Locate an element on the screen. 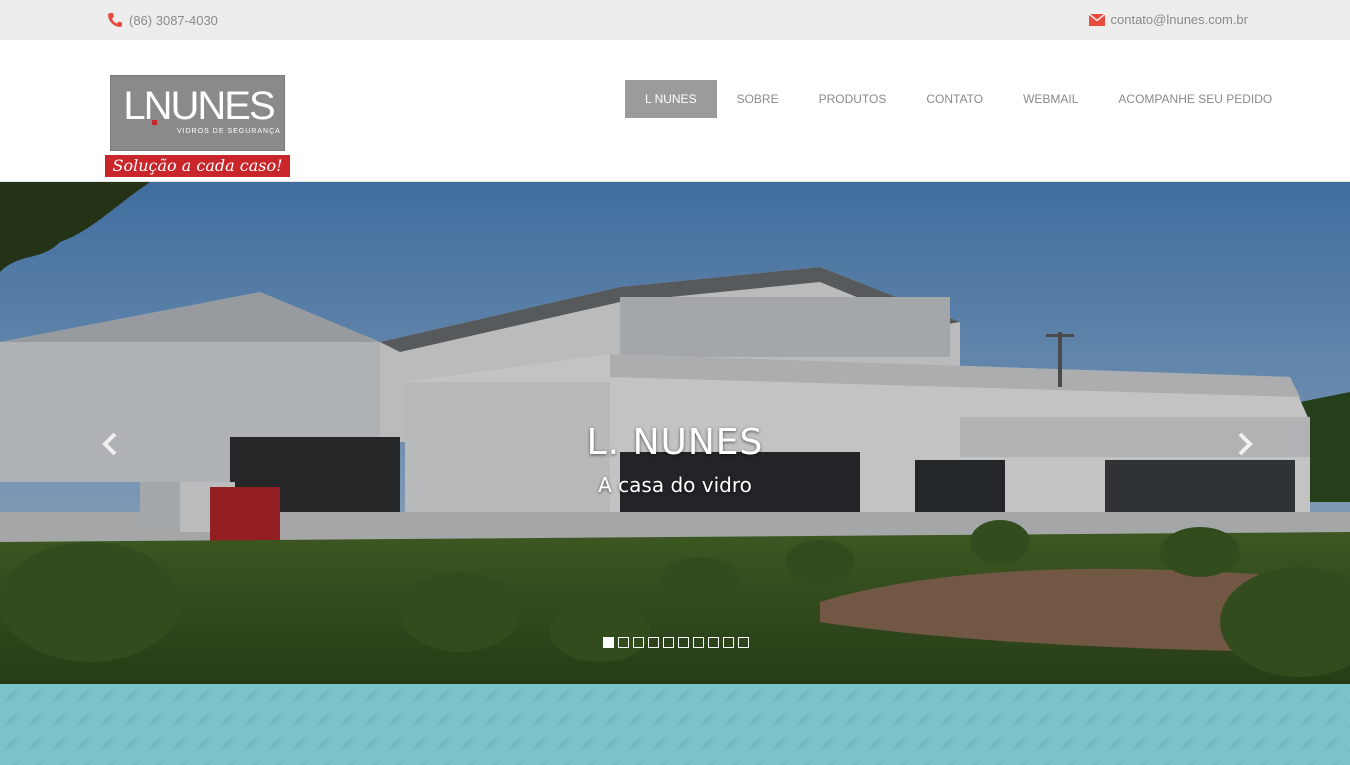 The height and width of the screenshot is (765, 1350). phone-contact: (86) 3087-4030 is located at coordinates (162, 20).